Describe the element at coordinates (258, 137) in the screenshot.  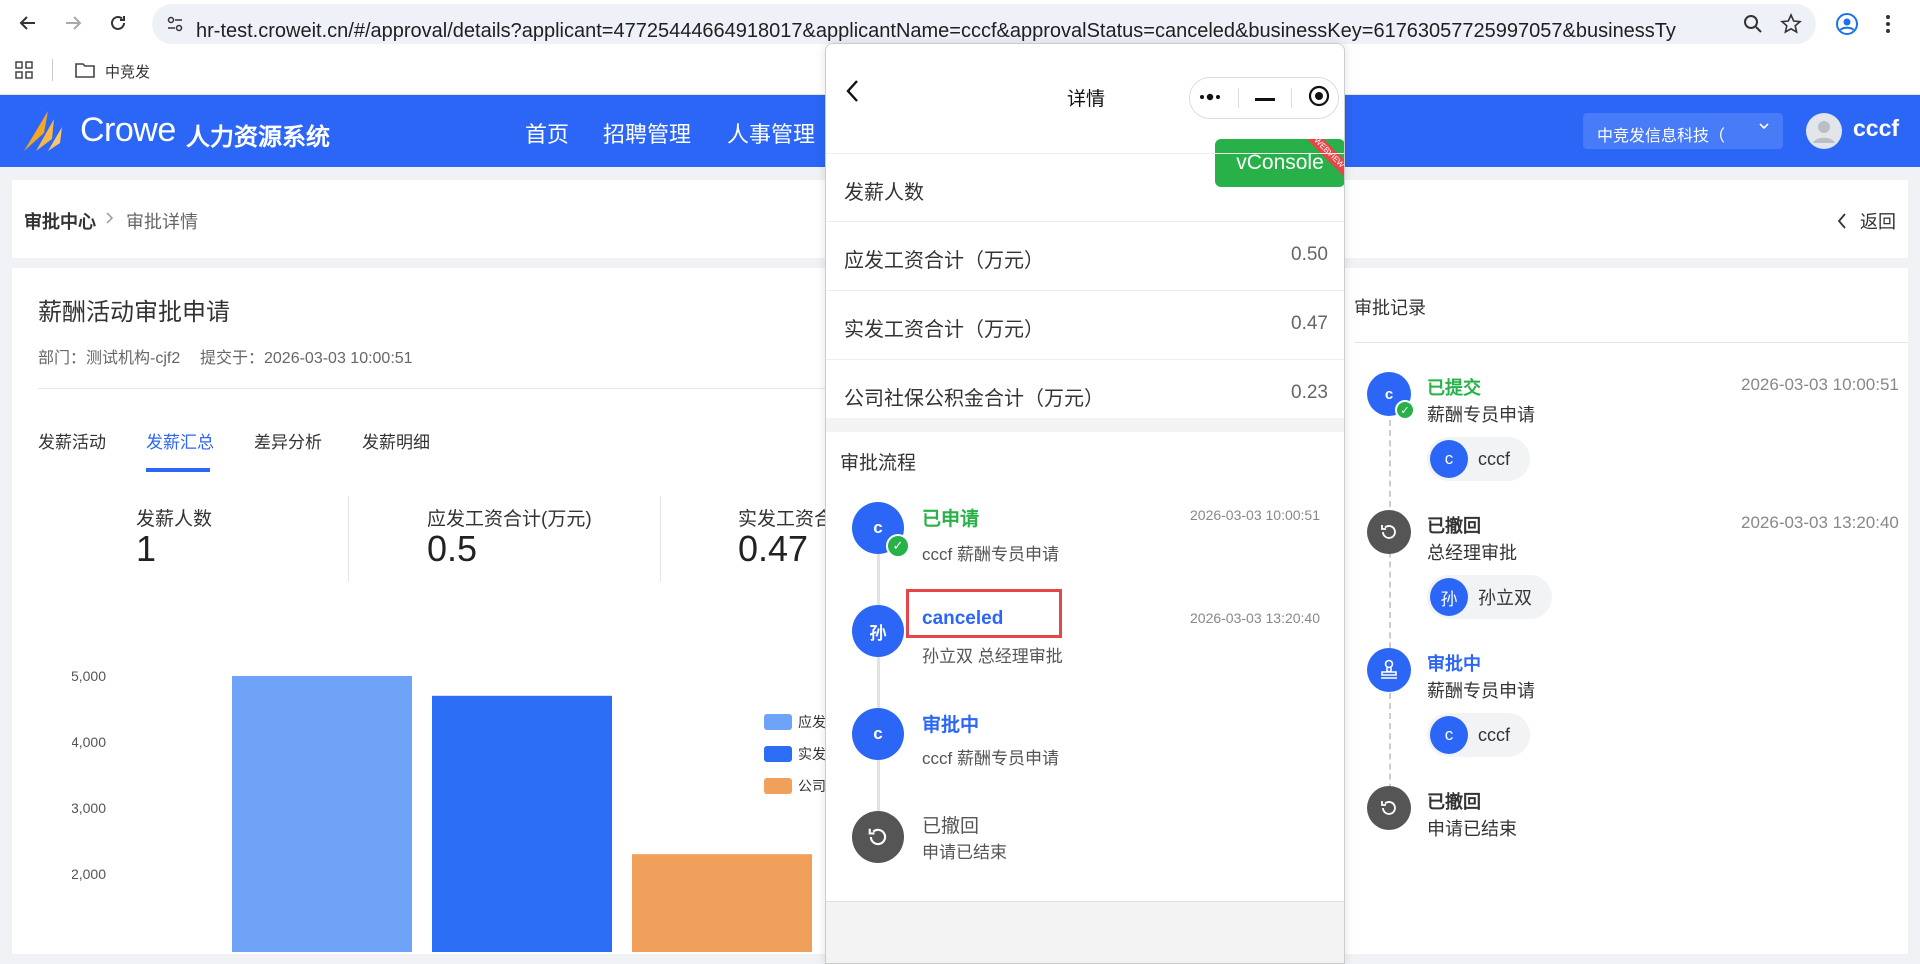
I see `system-name: 人力资源系统` at that location.